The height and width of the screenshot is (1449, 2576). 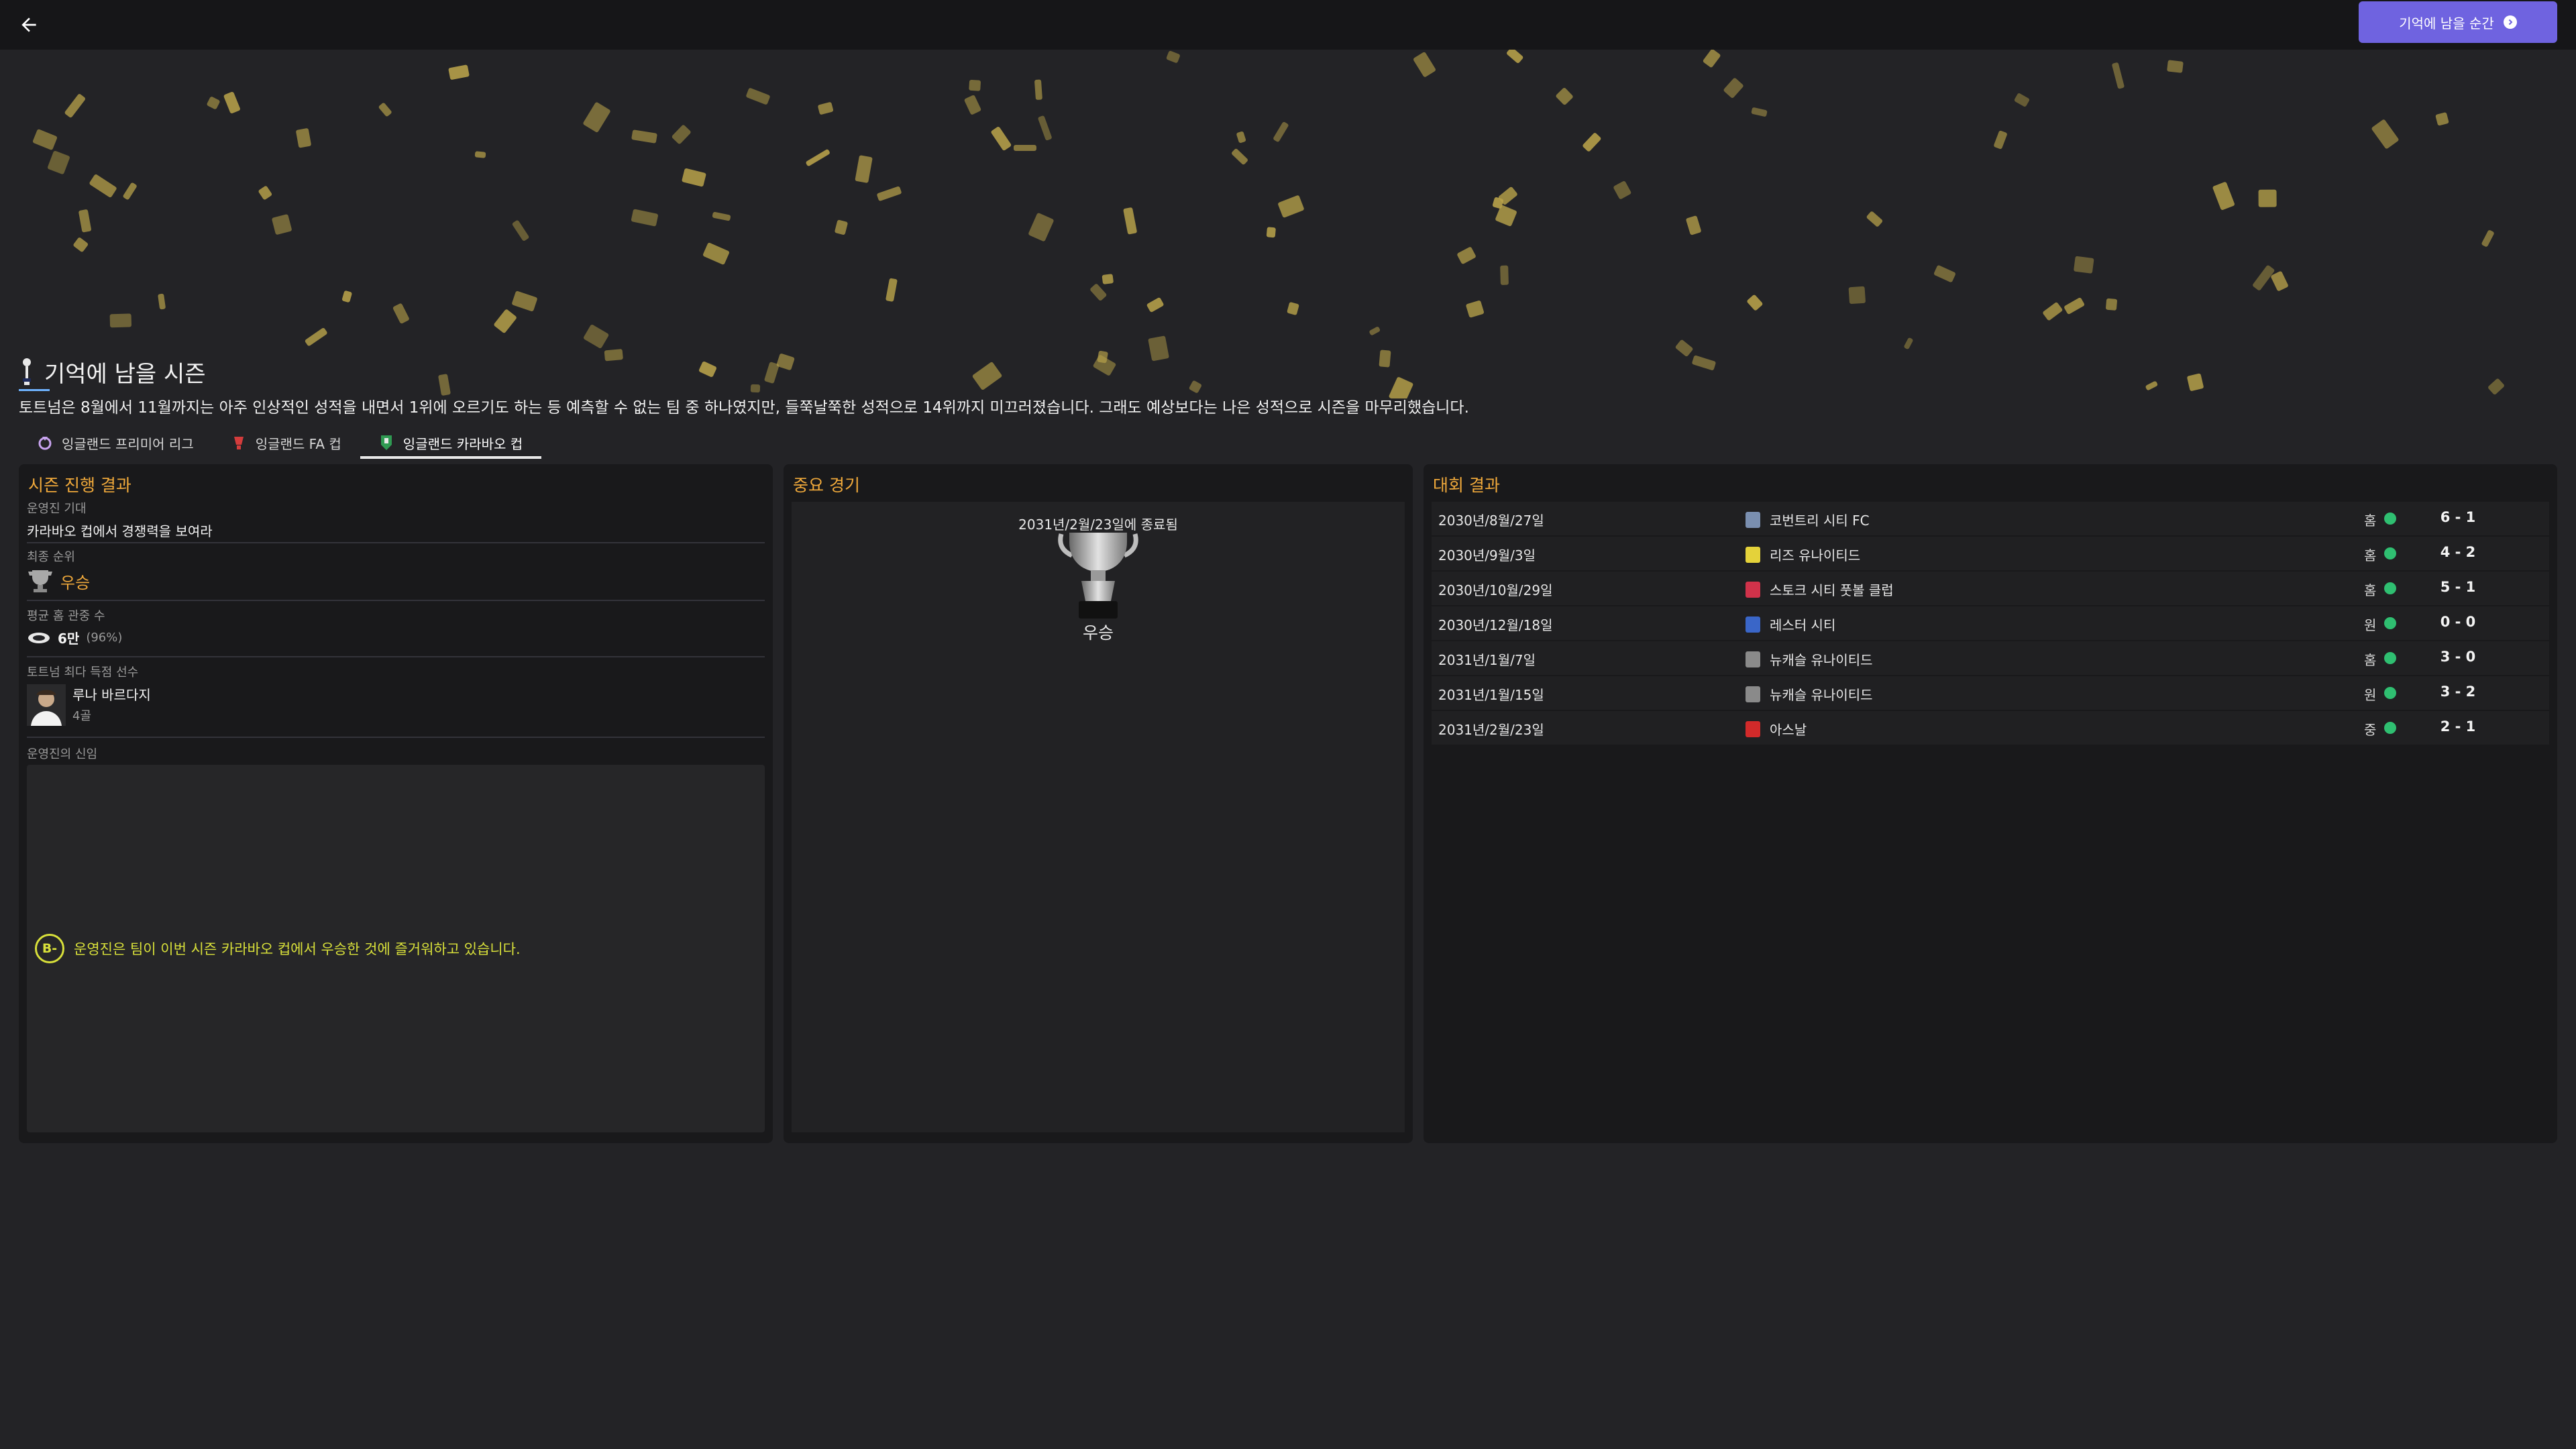 What do you see at coordinates (451, 443) in the screenshot?
I see `tab-carabao-cup: 잉글랜드 카라바오 컵` at bounding box center [451, 443].